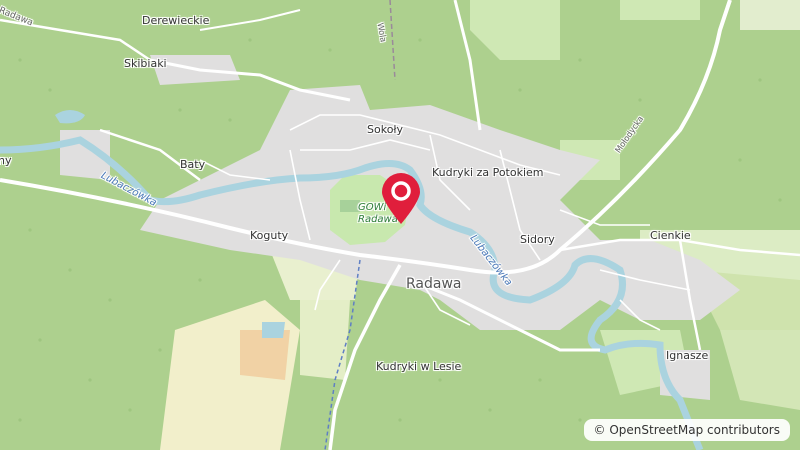 The width and height of the screenshot is (800, 450). What do you see at coordinates (686, 430) in the screenshot?
I see `attribution-badge: © OpenStreetMap contributors` at bounding box center [686, 430].